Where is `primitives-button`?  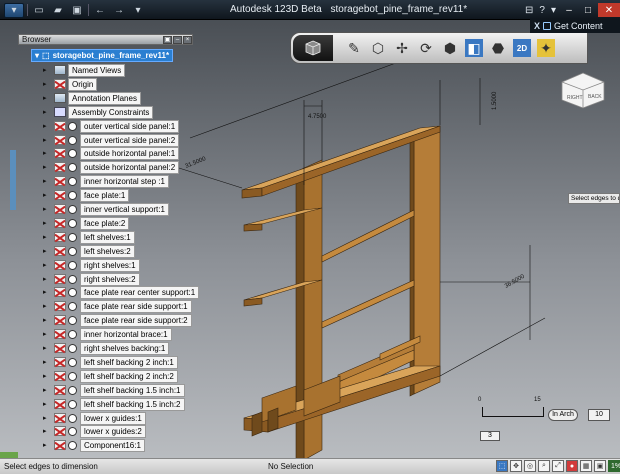
primitives-button is located at coordinates (313, 48).